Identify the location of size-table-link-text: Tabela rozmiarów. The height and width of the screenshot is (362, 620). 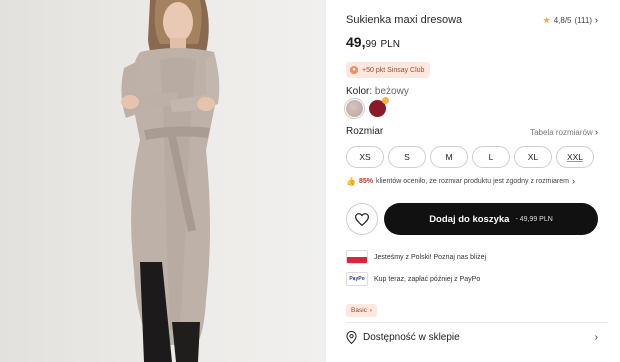
(561, 132).